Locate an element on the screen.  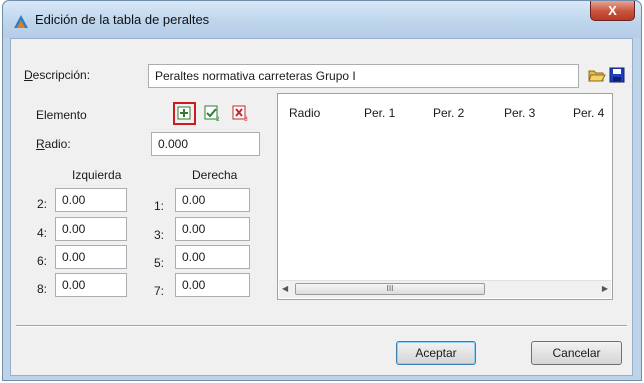
derecha-field-5: 0.00 is located at coordinates (212, 257).